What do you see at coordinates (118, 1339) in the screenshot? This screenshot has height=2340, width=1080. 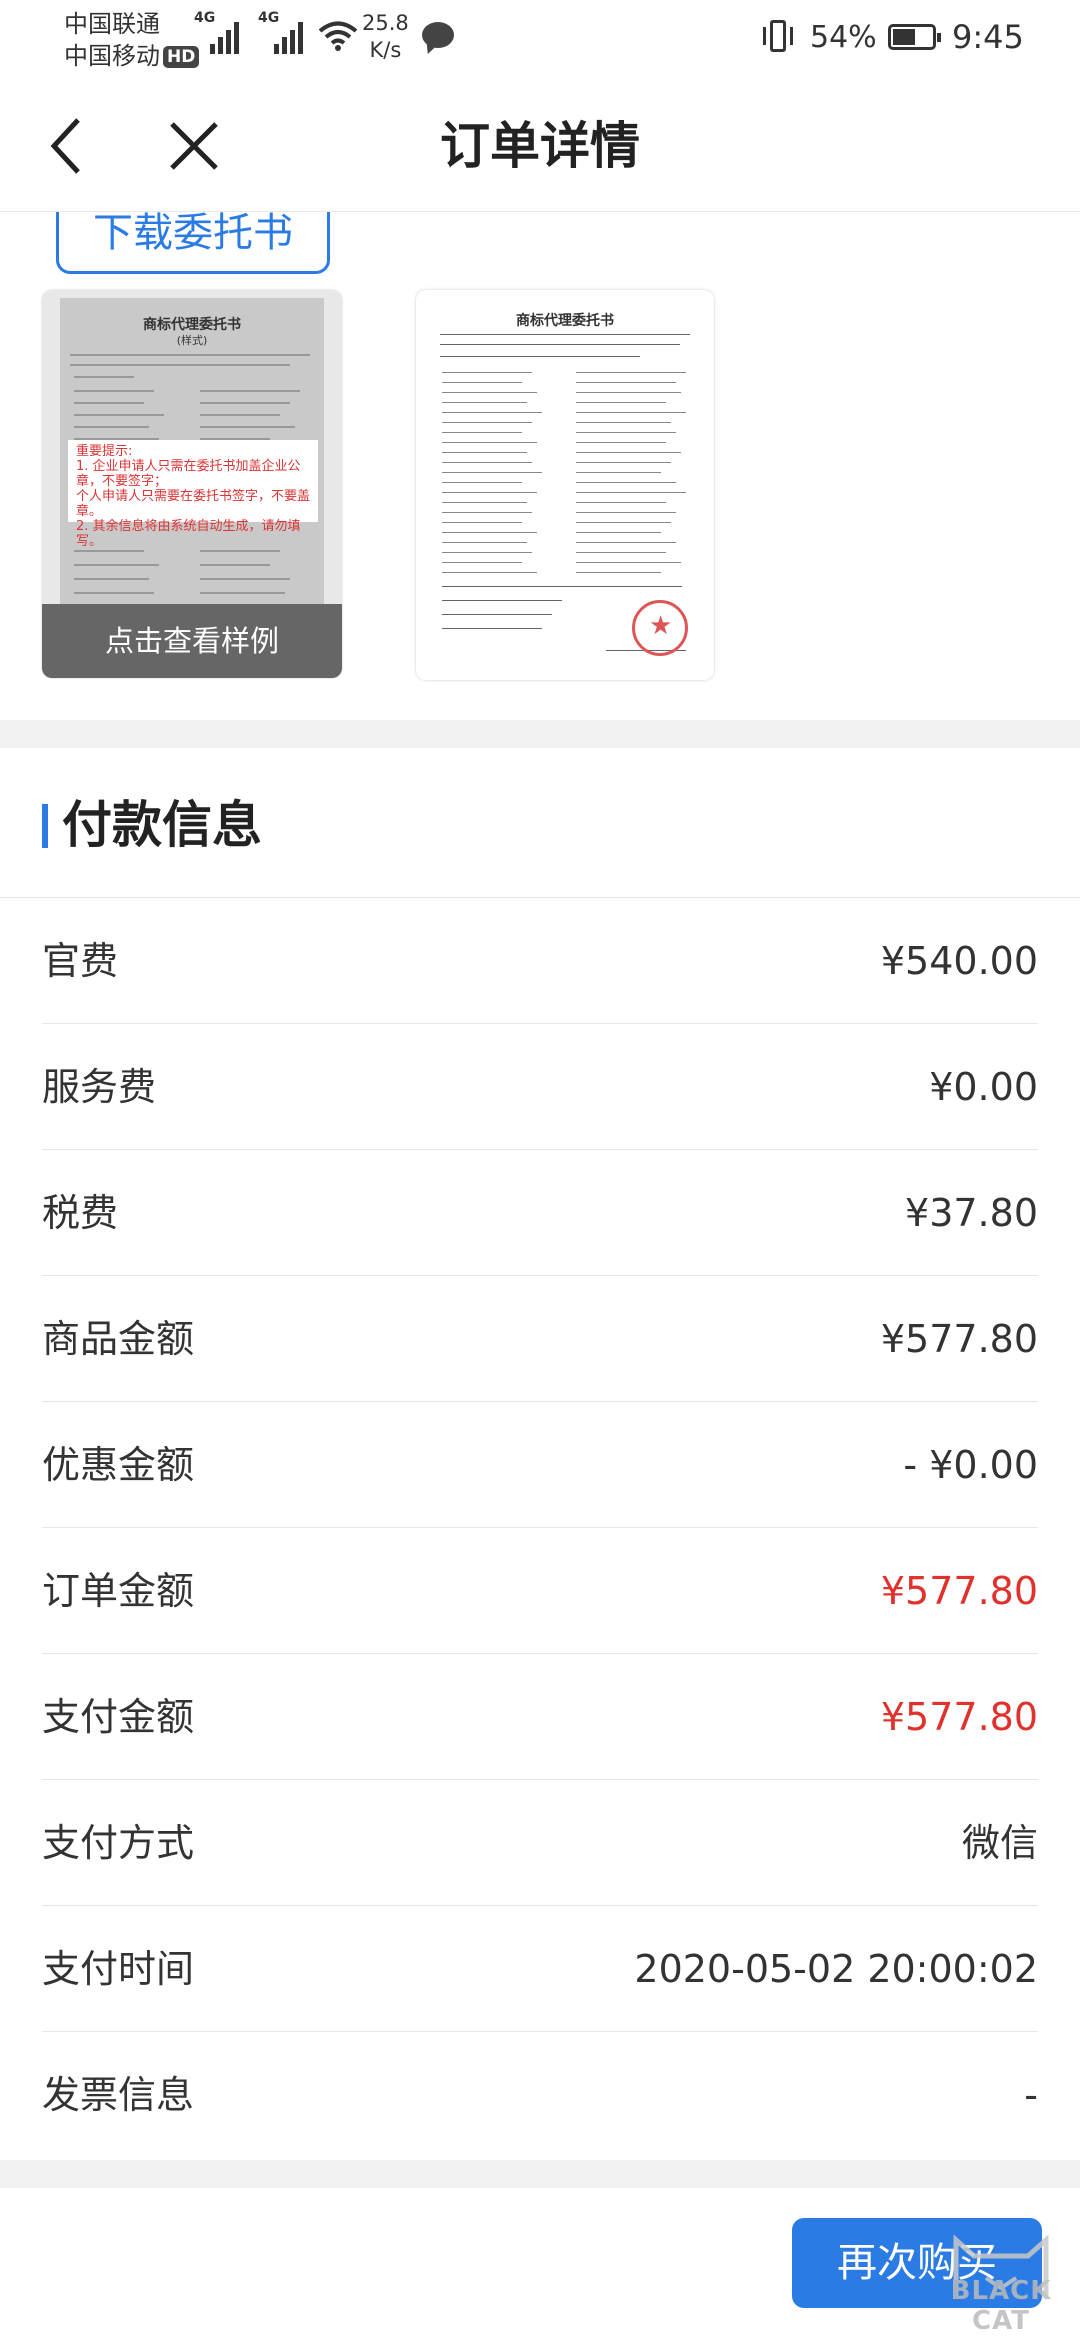 I see `row-label: 商品金额` at bounding box center [118, 1339].